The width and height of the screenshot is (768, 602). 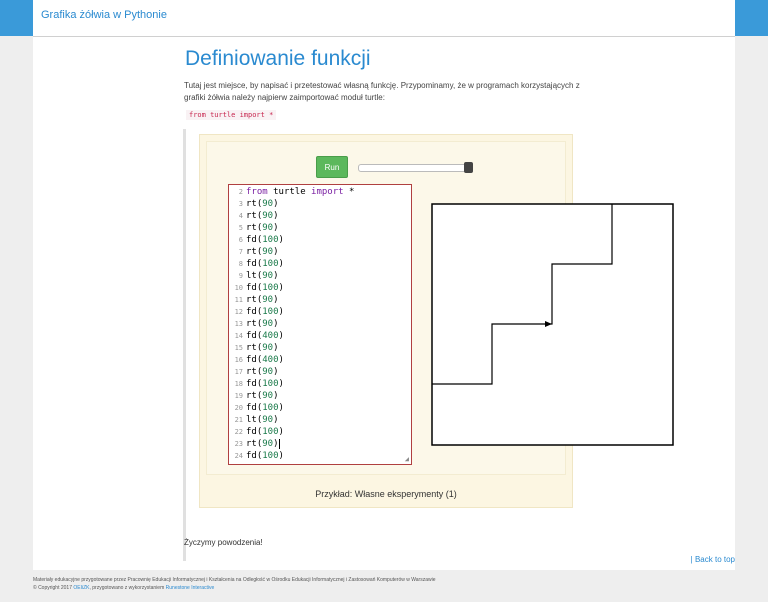 What do you see at coordinates (240, 276) in the screenshot?
I see `line-number: 9` at bounding box center [240, 276].